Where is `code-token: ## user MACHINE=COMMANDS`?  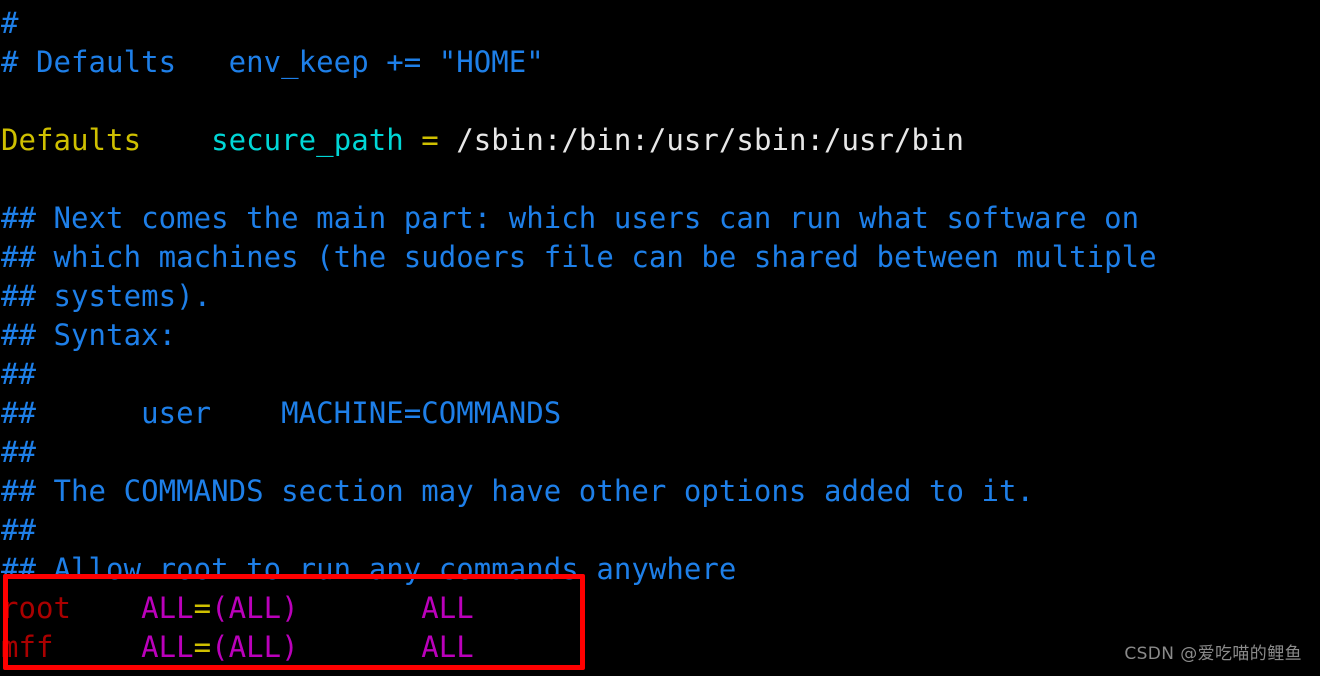 code-token: ## user MACHINE=COMMANDS is located at coordinates (281, 413).